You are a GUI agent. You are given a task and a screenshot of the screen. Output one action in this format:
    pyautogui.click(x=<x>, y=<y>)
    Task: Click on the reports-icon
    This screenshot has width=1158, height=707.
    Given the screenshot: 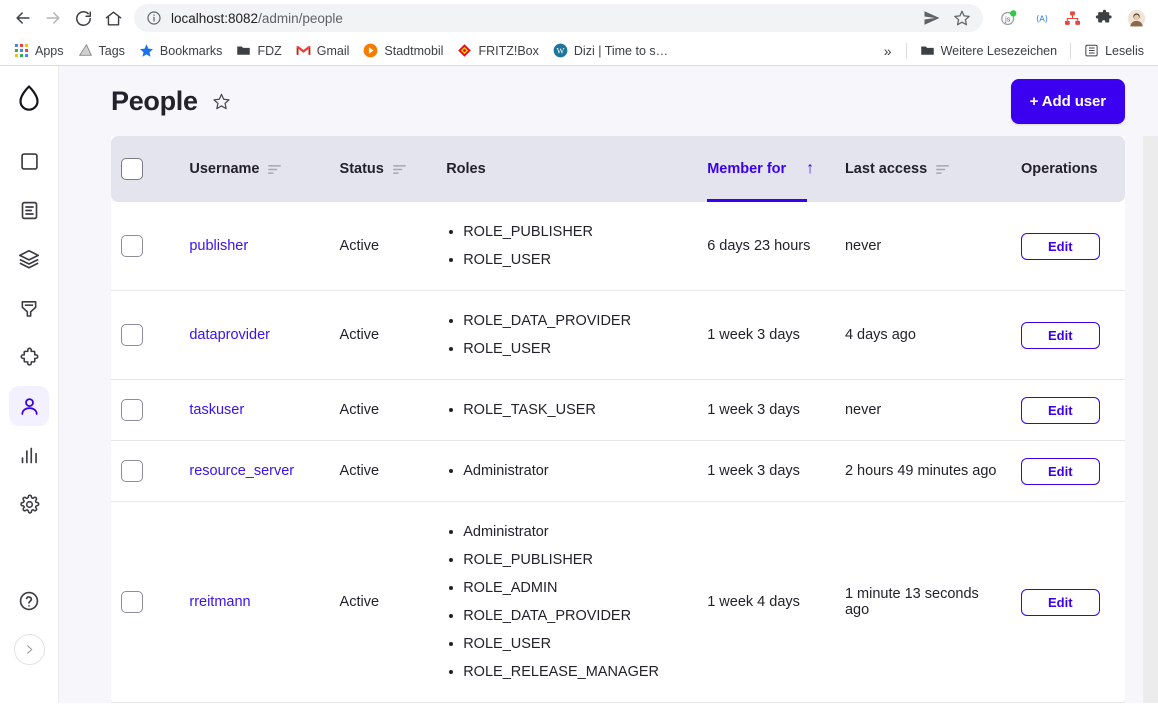 What is the action you would take?
    pyautogui.click(x=29, y=455)
    